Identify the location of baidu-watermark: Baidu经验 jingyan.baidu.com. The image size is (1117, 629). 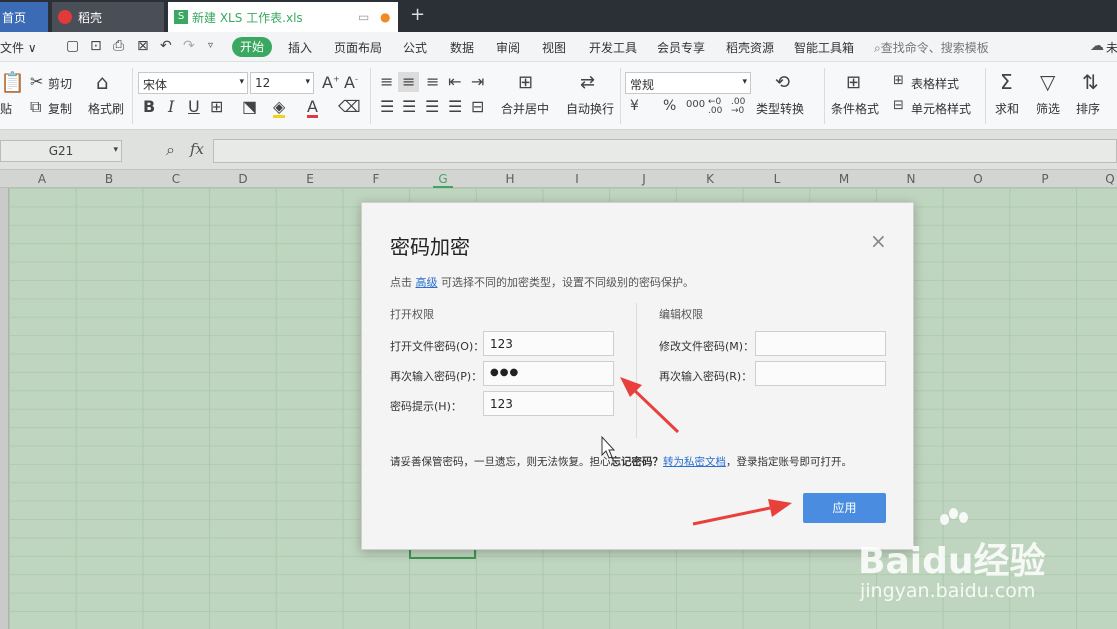
(983, 558).